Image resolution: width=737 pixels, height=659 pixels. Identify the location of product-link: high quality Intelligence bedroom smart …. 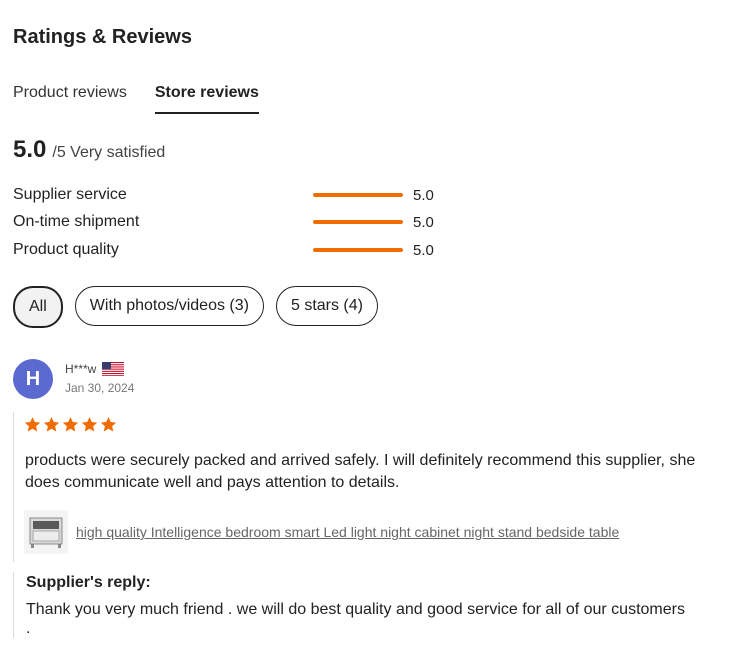
(347, 532).